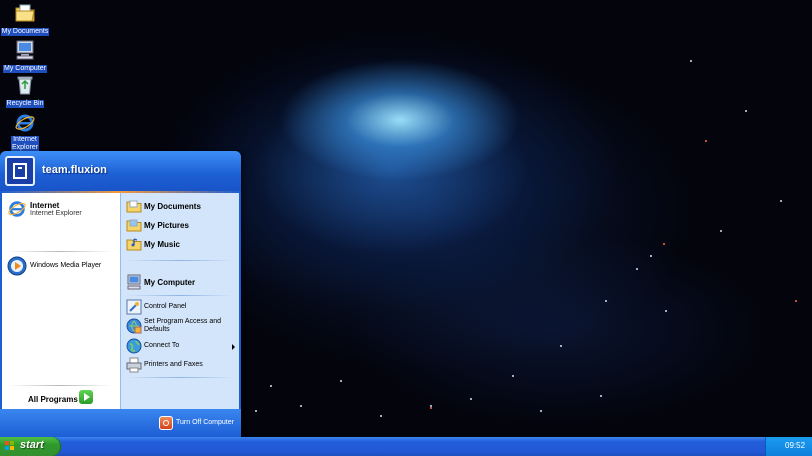 Image resolution: width=812 pixels, height=456 pixels. What do you see at coordinates (134, 347) in the screenshot?
I see `network-globe-icon` at bounding box center [134, 347].